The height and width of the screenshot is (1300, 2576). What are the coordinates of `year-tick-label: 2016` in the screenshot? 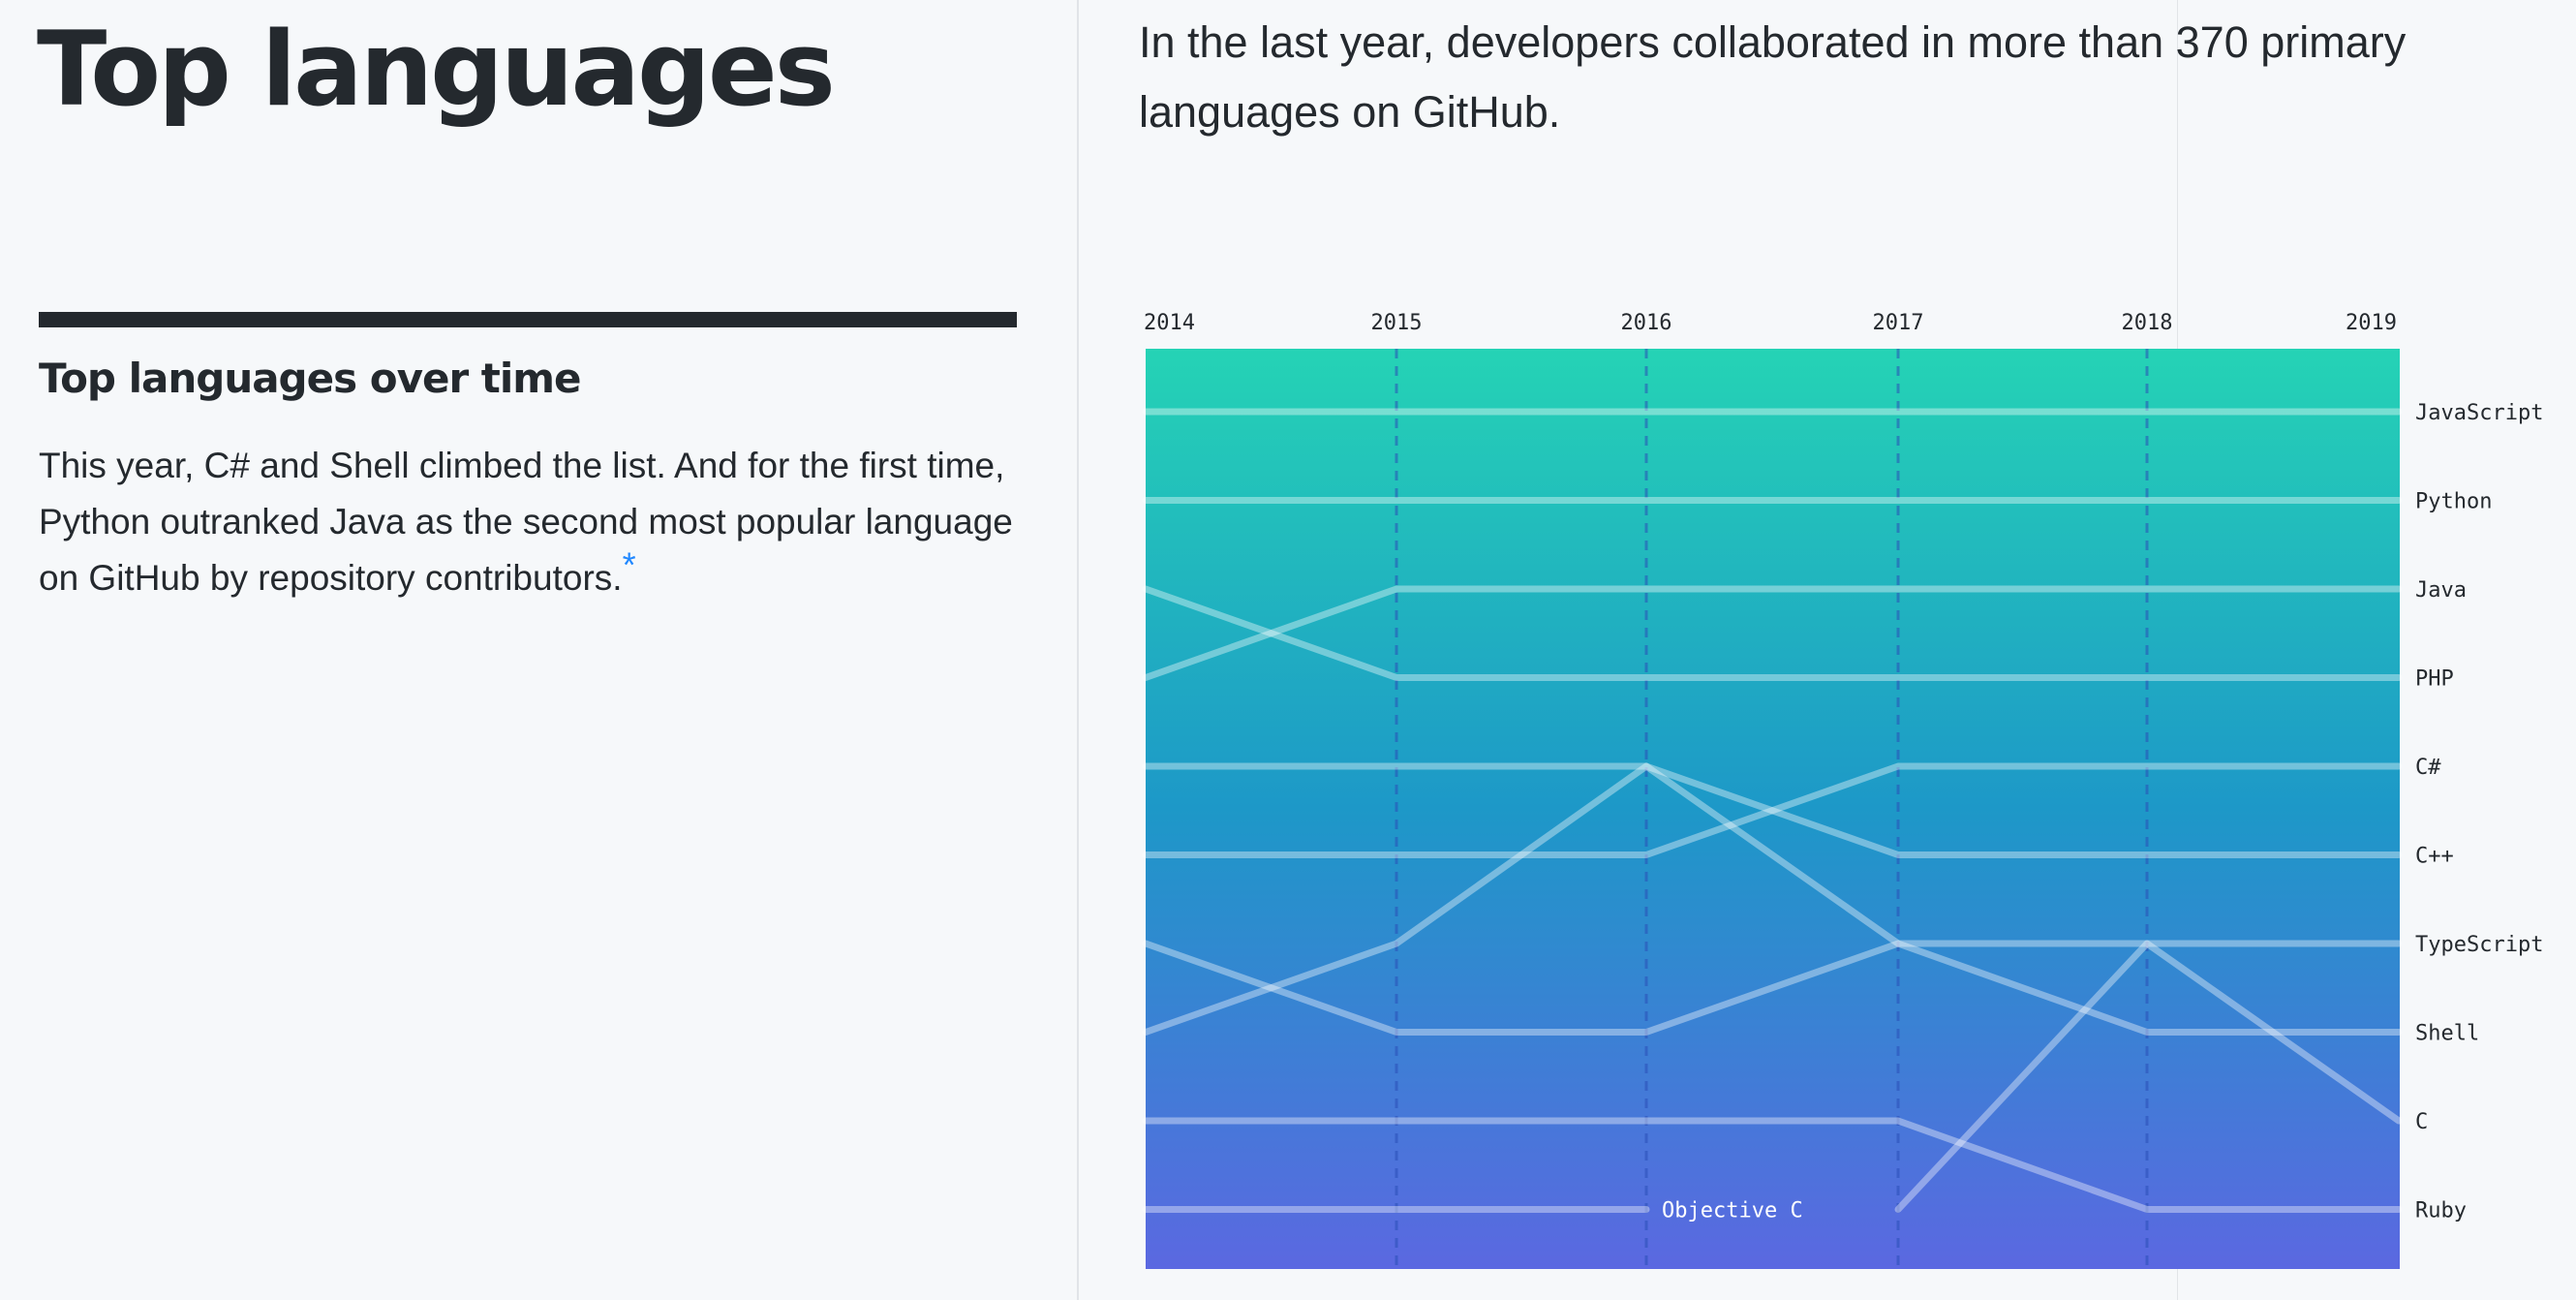 It's located at (1646, 323).